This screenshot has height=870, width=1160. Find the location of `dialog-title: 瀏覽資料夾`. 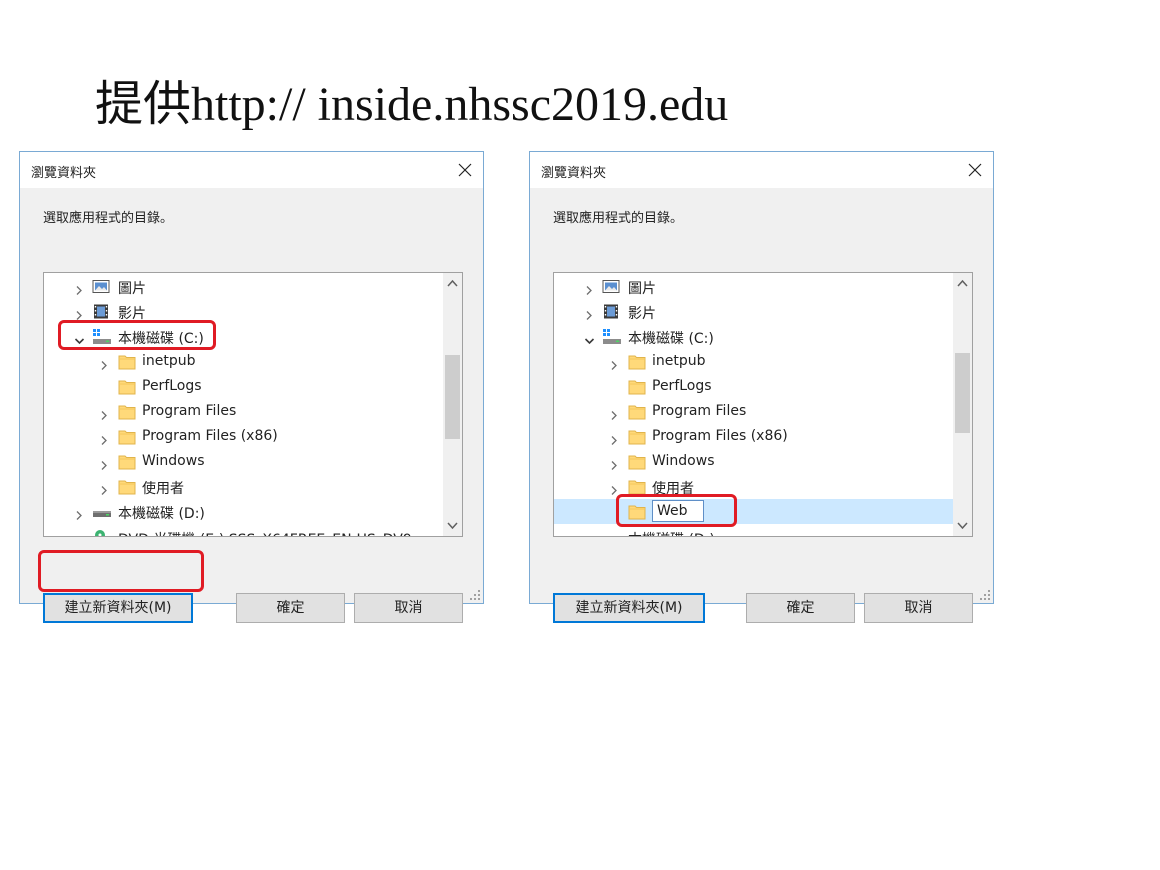

dialog-title: 瀏覽資料夾 is located at coordinates (64, 173).